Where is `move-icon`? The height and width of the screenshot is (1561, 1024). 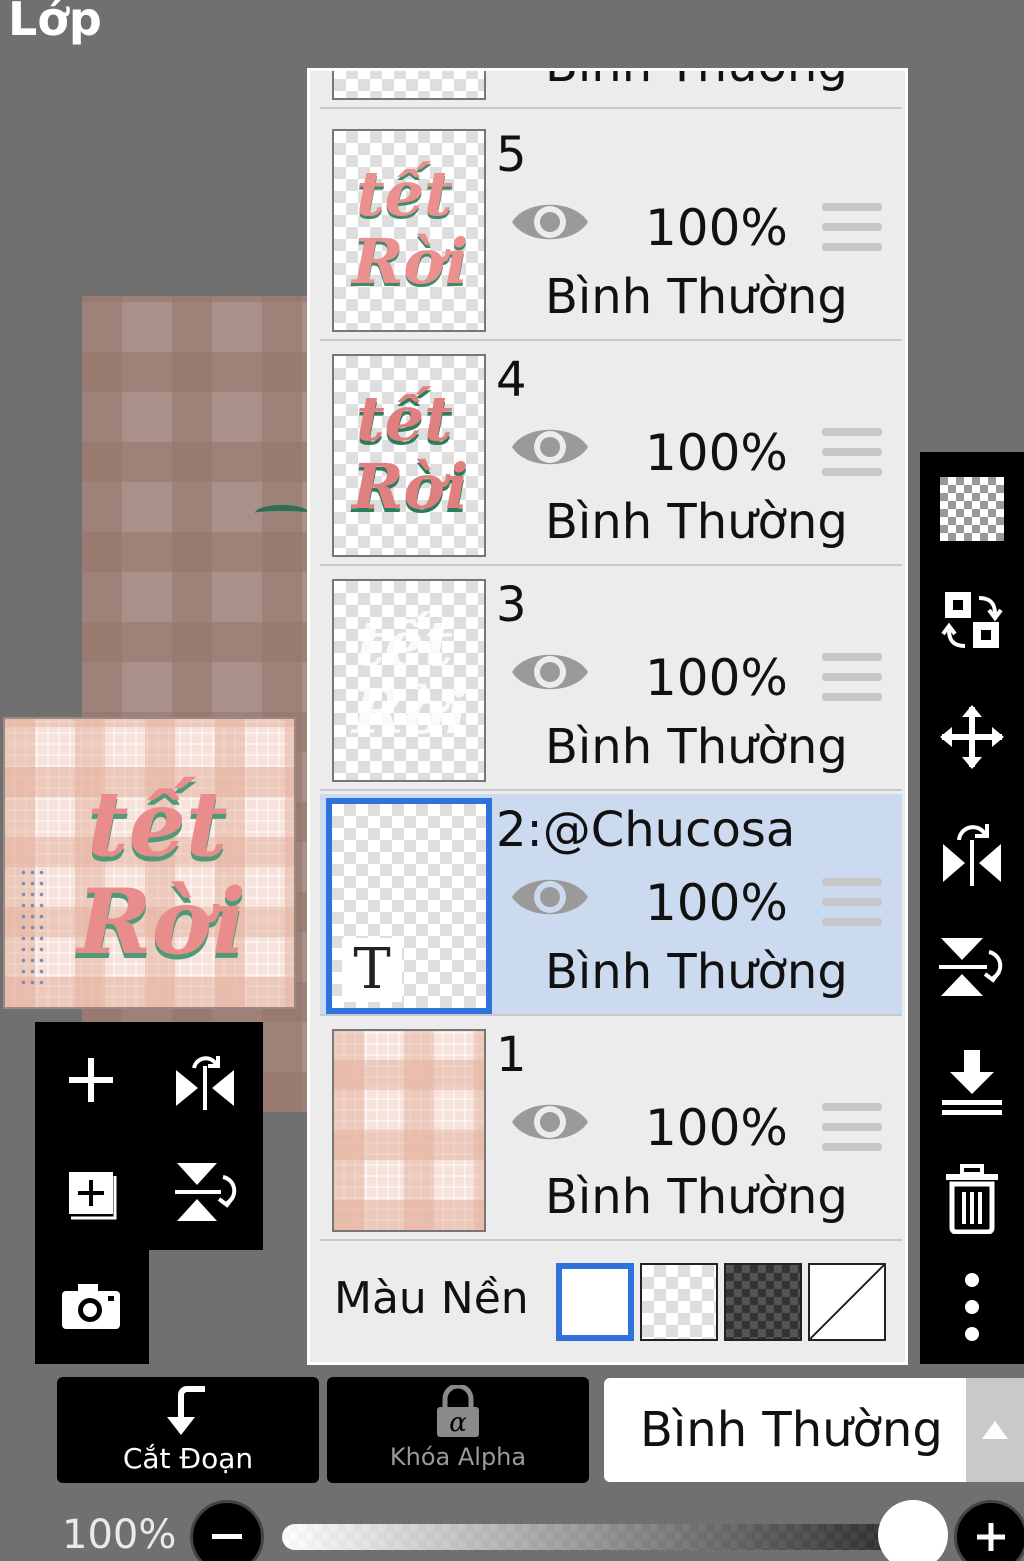
move-icon is located at coordinates (972, 737).